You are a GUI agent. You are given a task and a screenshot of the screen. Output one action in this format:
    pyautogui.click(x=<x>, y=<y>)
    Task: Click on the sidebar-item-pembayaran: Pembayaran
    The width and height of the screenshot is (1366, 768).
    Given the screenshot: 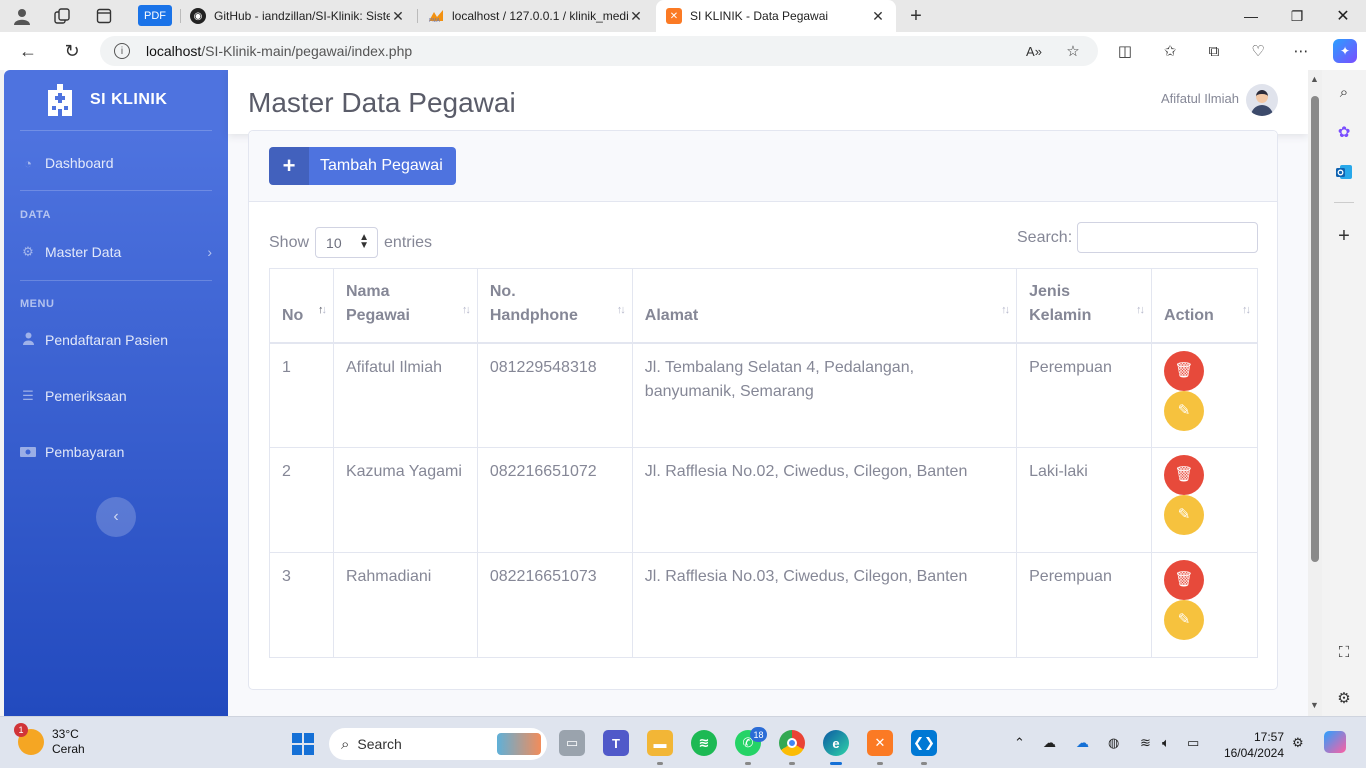 What is the action you would take?
    pyautogui.click(x=116, y=452)
    